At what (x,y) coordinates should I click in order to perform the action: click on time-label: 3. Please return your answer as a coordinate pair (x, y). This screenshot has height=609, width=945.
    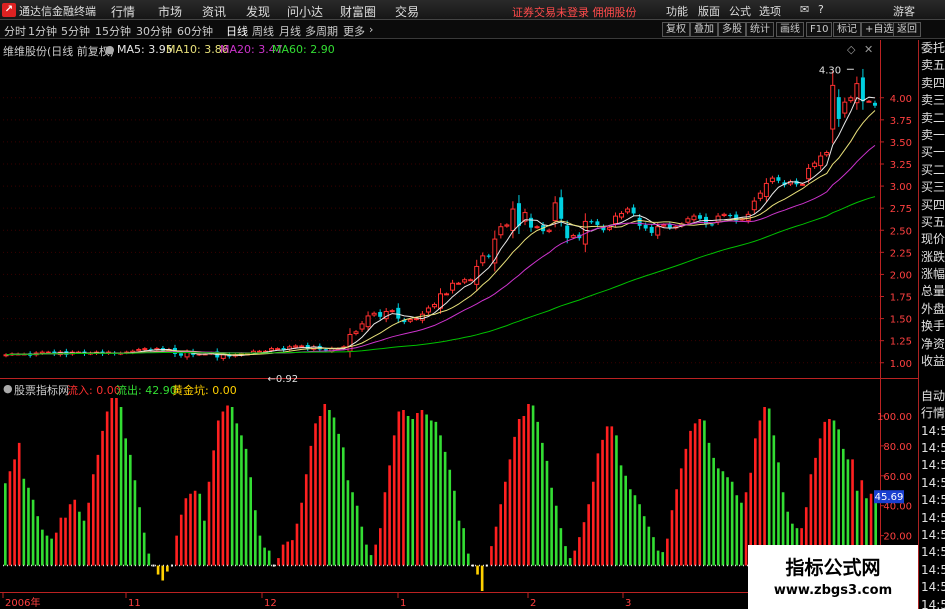
    Looking at the image, I should click on (628, 603).